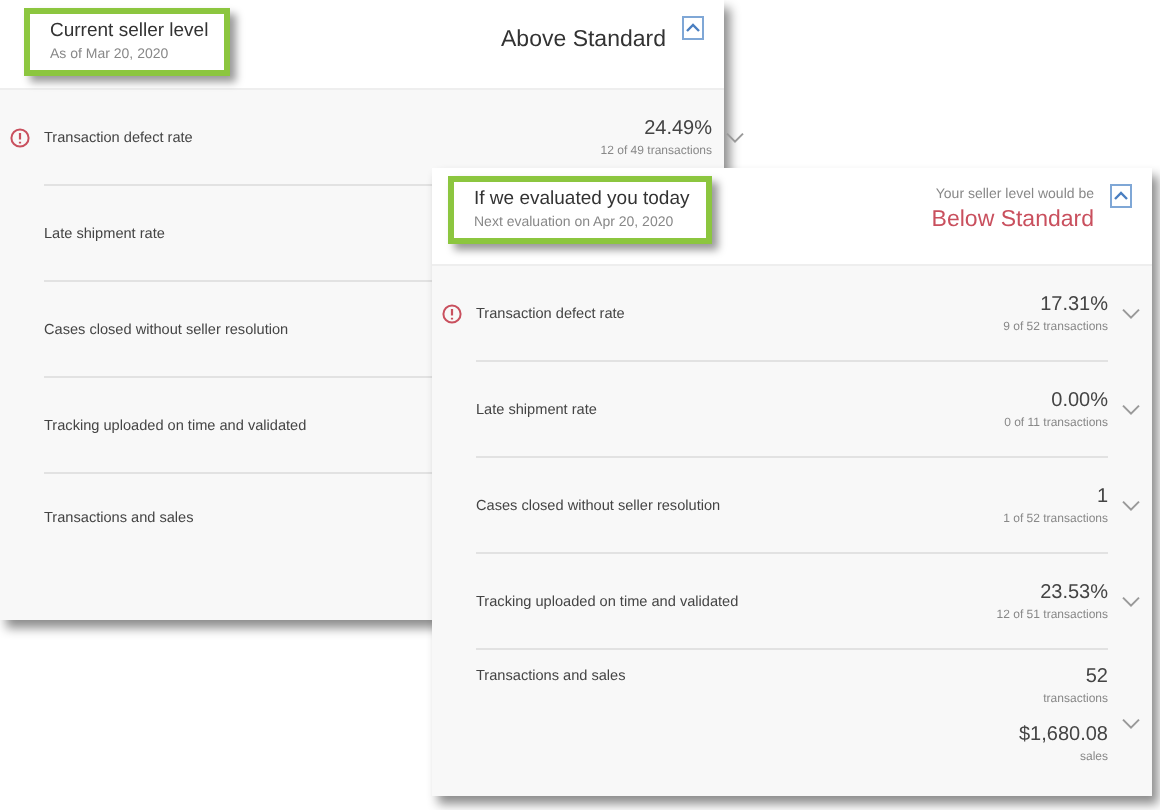  What do you see at coordinates (582, 199) in the screenshot?
I see `card-title: If we evaluated you today` at bounding box center [582, 199].